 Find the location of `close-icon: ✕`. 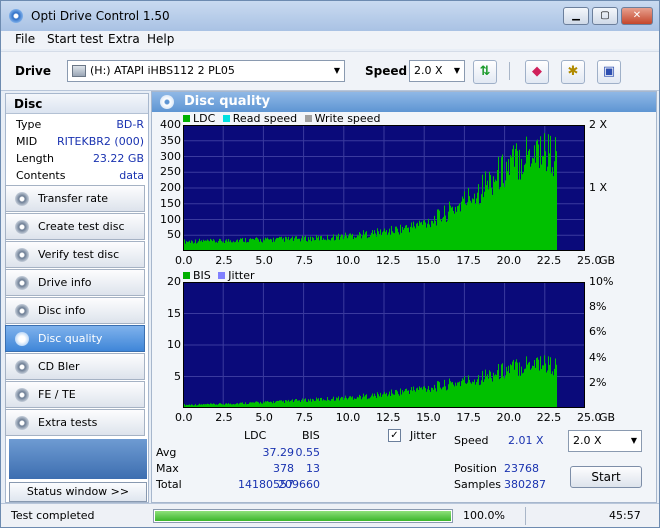

close-icon: ✕ is located at coordinates (637, 15).